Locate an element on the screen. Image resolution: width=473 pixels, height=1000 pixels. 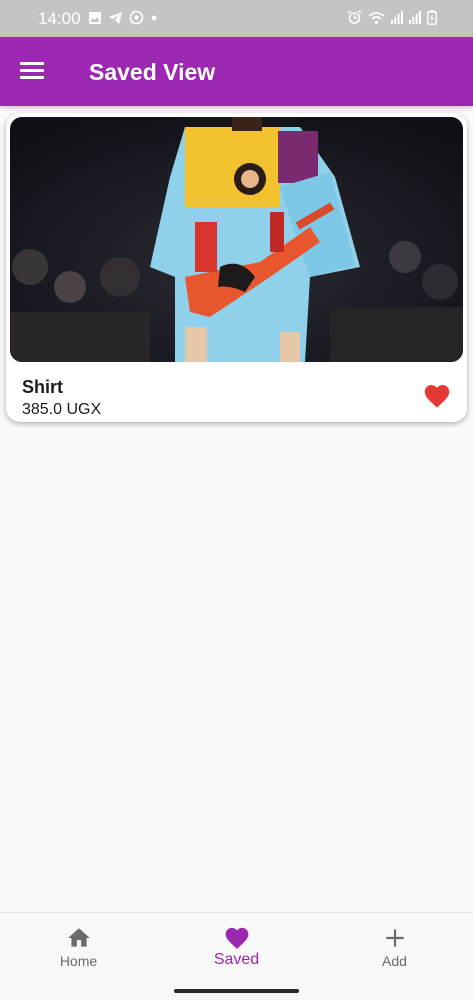
alarm-icon is located at coordinates (354, 17).